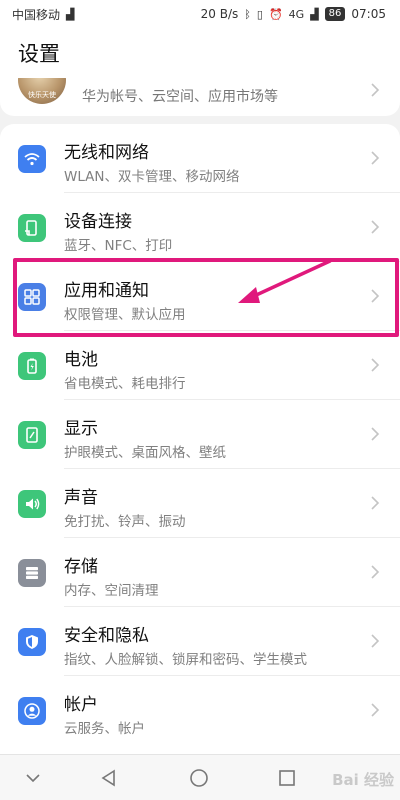 This screenshot has height=800, width=400. I want to click on settings-item-wireless: 无线和网络 WLAN、双卡管理、移动网络, so click(200, 158).